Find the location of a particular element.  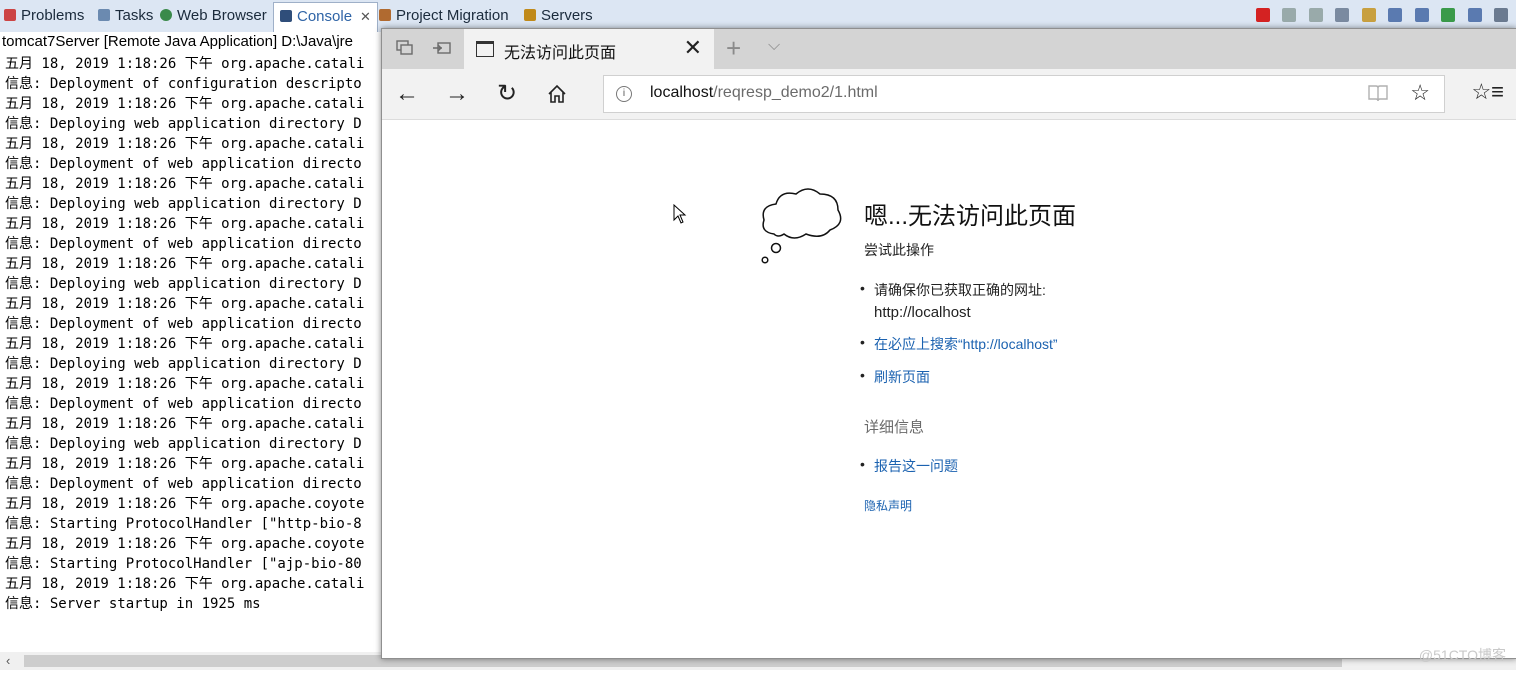

tab-servers: Servers is located at coordinates (558, 16).